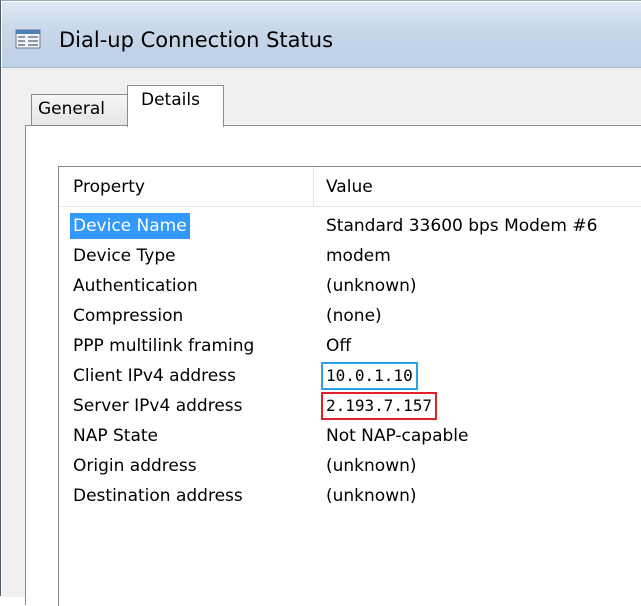 Image resolution: width=641 pixels, height=606 pixels. I want to click on row-property: Server IPv4 address, so click(158, 406).